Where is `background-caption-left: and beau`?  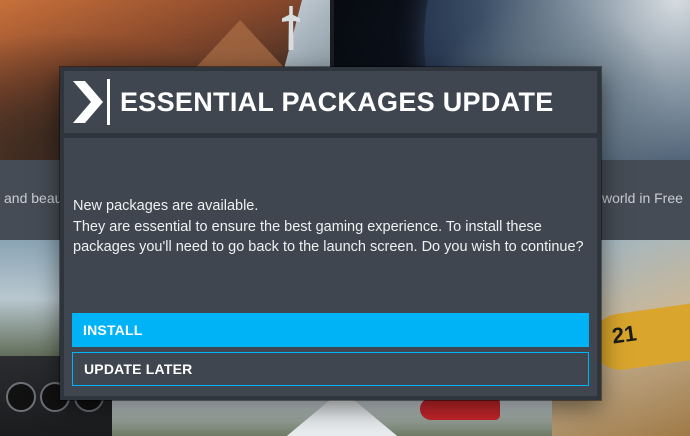 background-caption-left: and beau is located at coordinates (33, 198).